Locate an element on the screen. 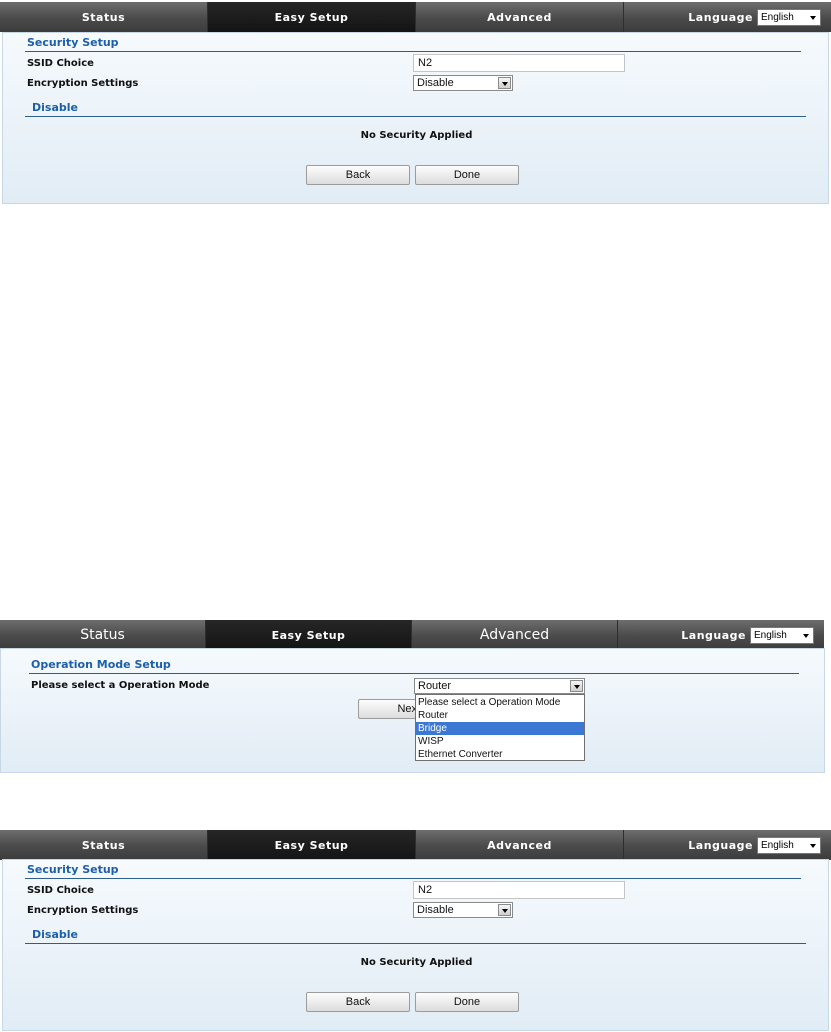  option-placeholder: Please select a Operation Mode is located at coordinates (500, 702).